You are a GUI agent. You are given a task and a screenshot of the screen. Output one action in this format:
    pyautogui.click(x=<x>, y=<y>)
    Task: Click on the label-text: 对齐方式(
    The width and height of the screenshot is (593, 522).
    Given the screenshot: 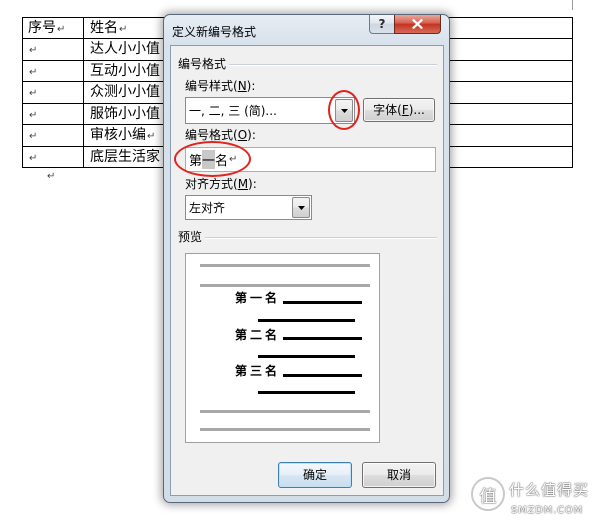 What is the action you would take?
    pyautogui.click(x=211, y=184)
    